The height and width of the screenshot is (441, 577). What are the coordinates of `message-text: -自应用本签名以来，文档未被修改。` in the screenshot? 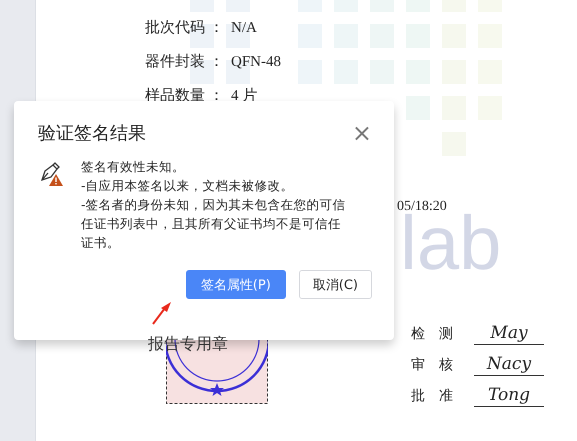 It's located at (188, 186).